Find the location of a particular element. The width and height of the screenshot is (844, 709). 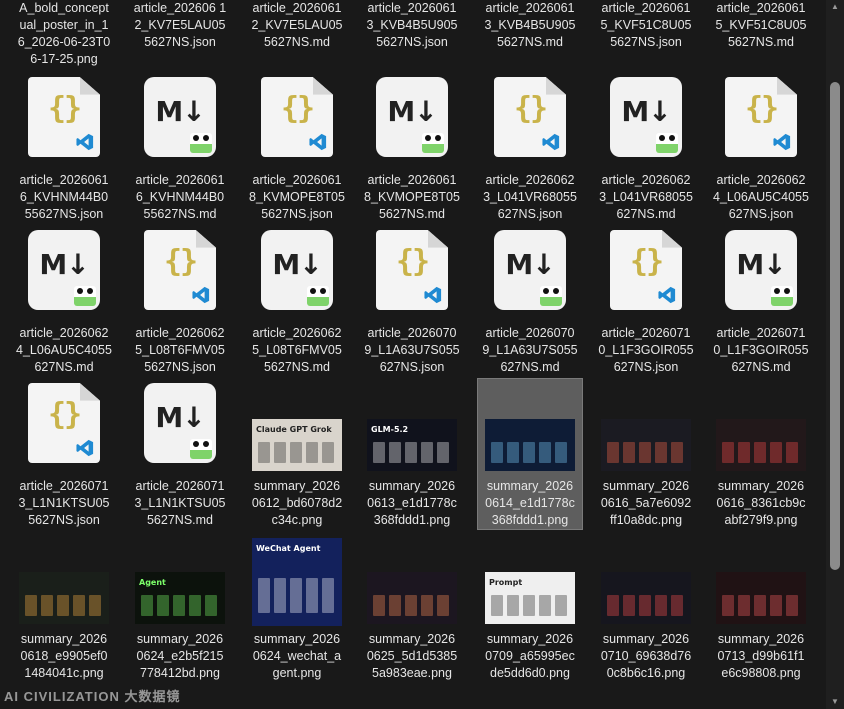

file-item: summary_2026 0713_d99b61f1 e6c98808.png is located at coordinates (761, 607).